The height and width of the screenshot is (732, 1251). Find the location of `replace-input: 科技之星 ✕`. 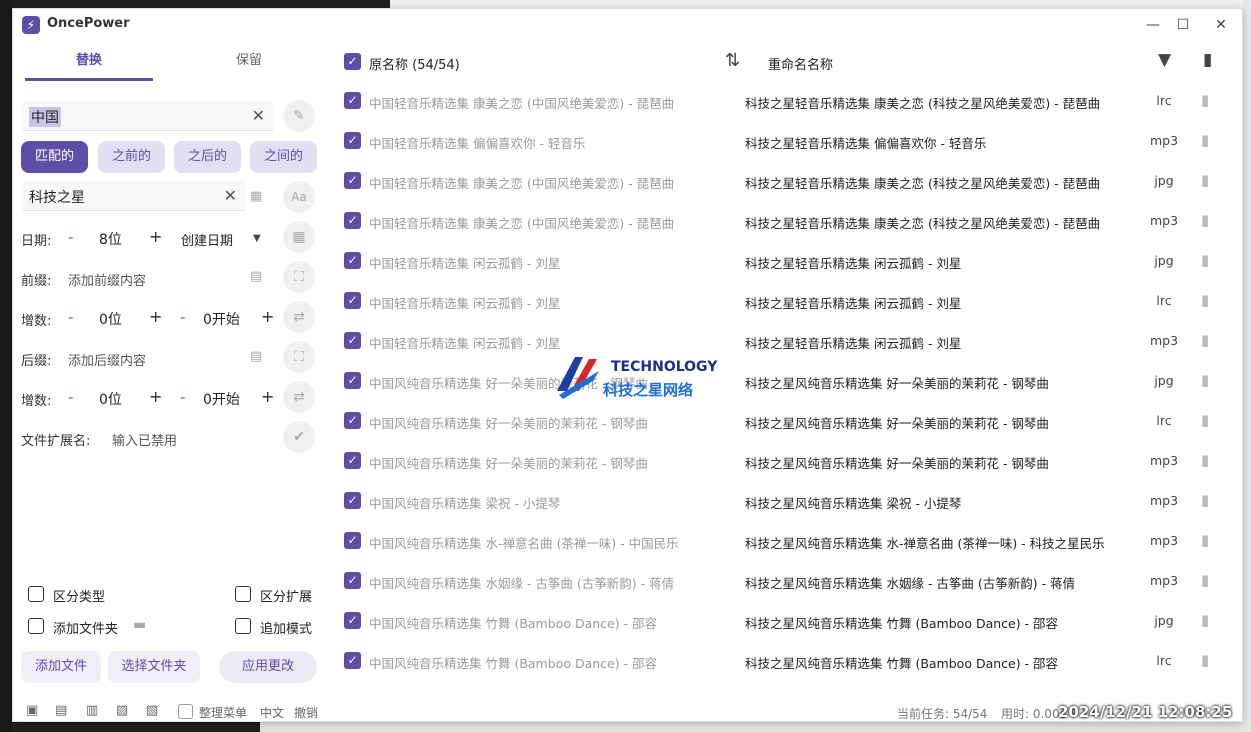

replace-input: 科技之星 ✕ is located at coordinates (134, 196).